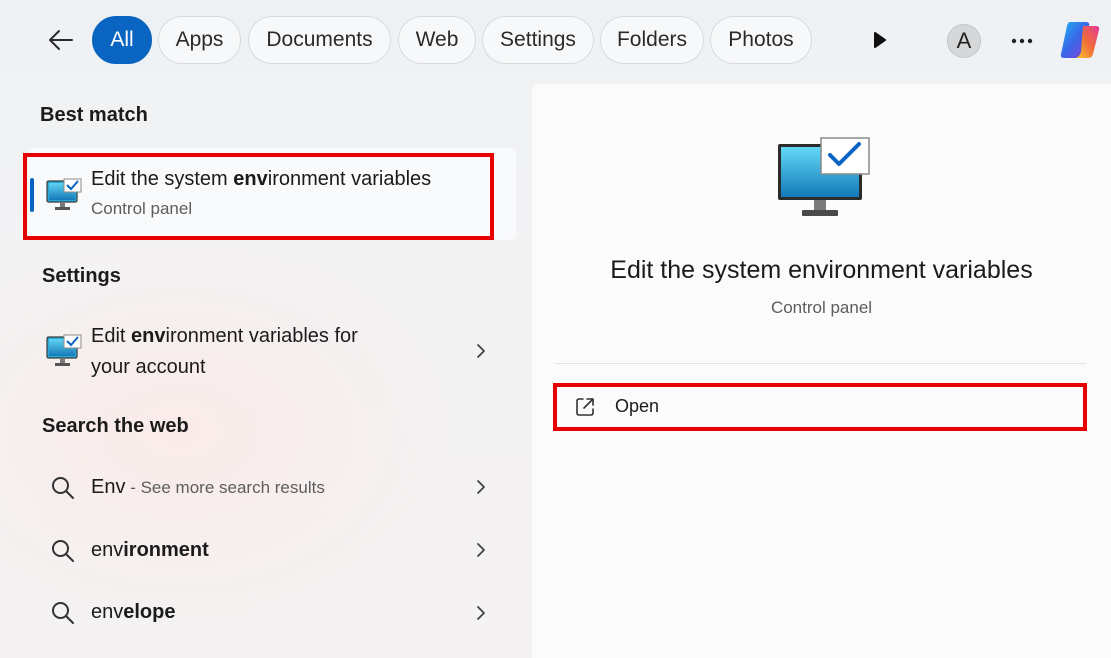  Describe the element at coordinates (224, 336) in the screenshot. I see `settings-result-line1: Edit environment variables for` at that location.